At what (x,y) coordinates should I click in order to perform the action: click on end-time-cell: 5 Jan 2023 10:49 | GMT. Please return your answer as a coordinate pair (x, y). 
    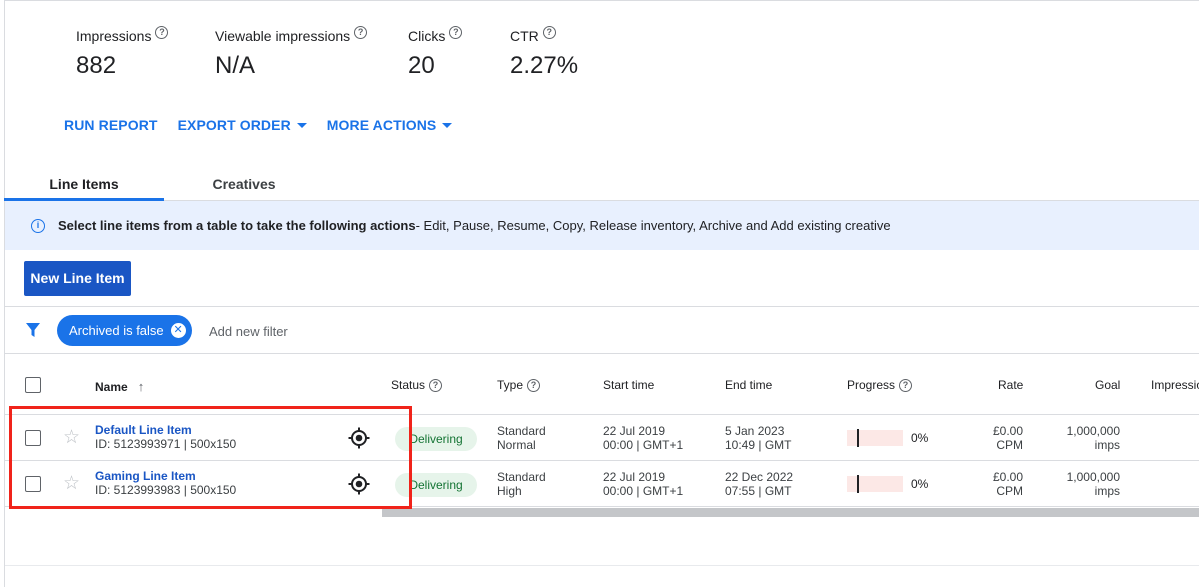
    Looking at the image, I should click on (758, 438).